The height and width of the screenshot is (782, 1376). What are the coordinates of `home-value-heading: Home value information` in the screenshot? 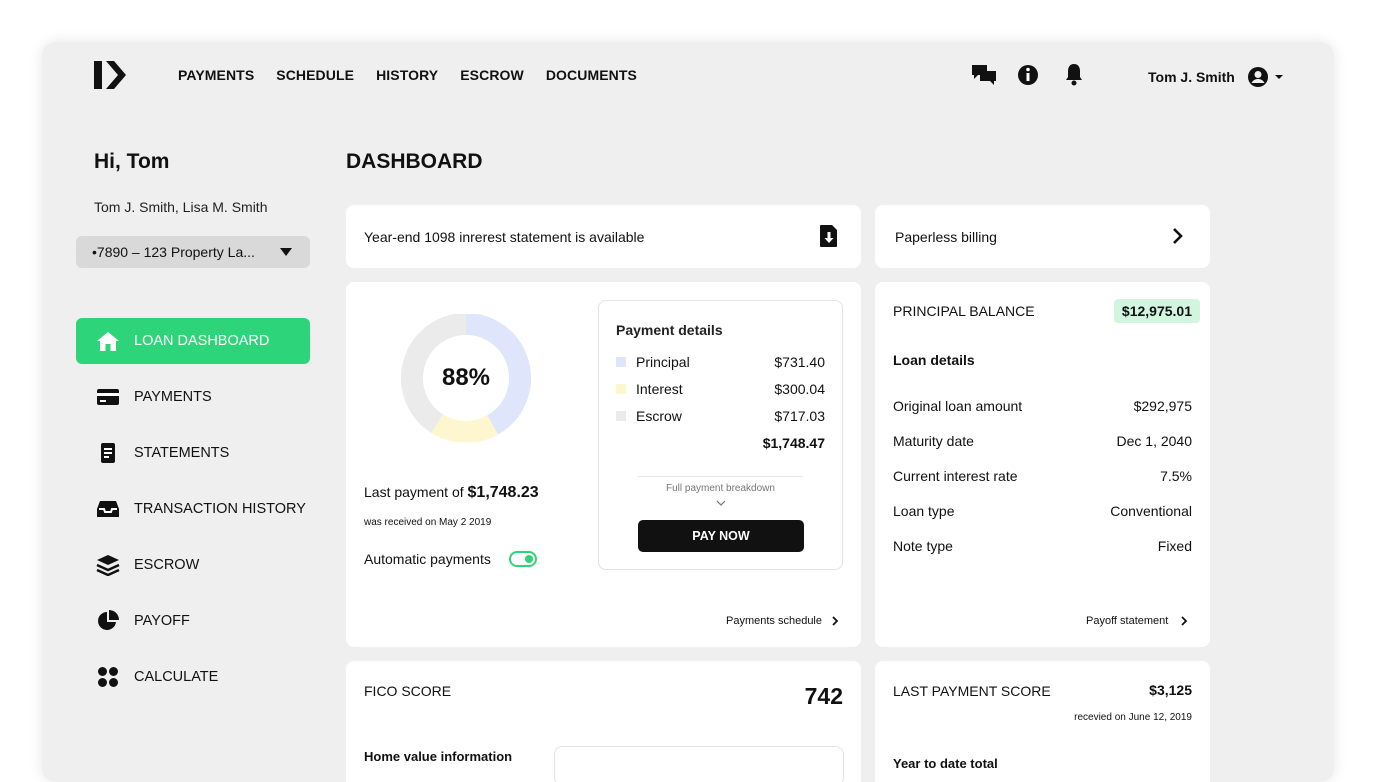 It's located at (438, 756).